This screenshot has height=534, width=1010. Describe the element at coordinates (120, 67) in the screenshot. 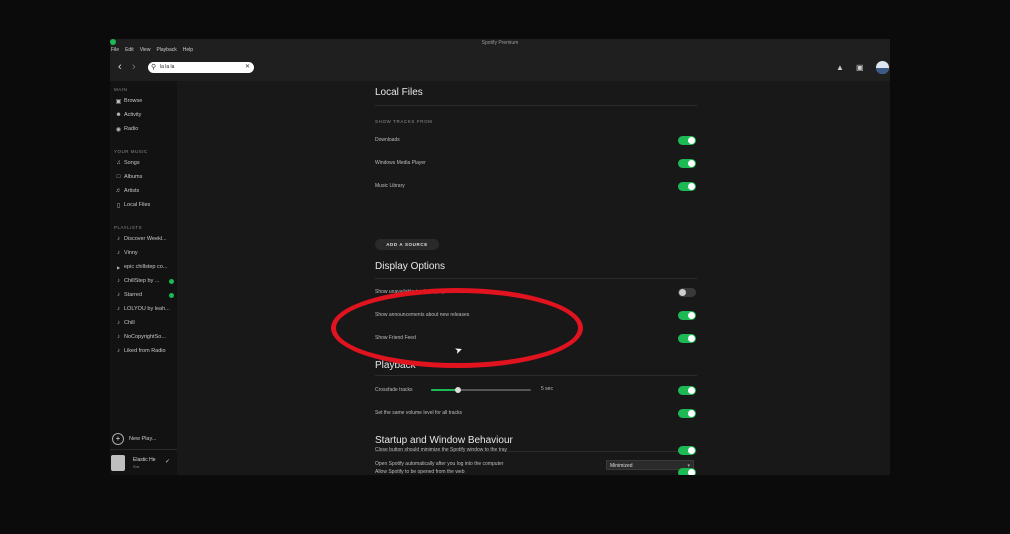

I see `chevron-left-icon: ‹` at that location.